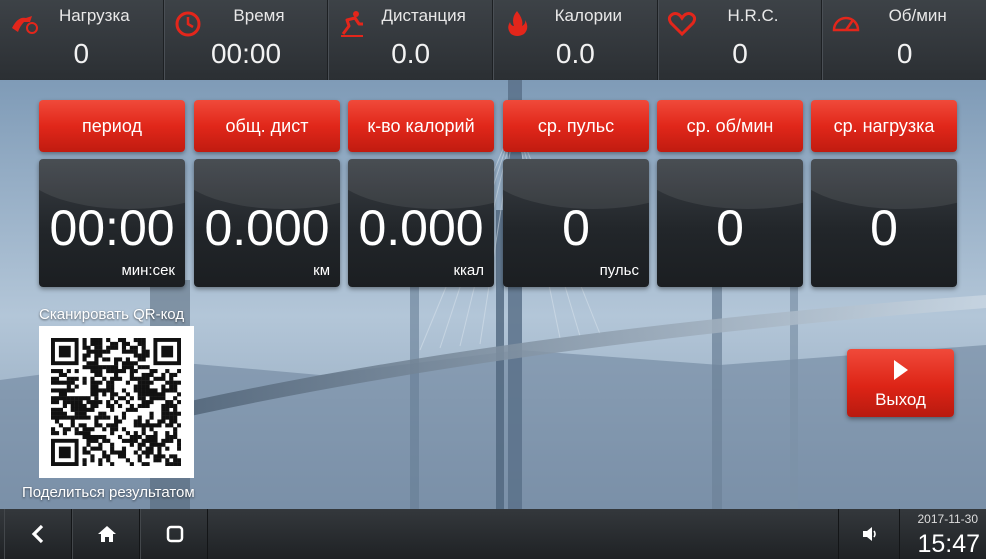  I want to click on tile-unit: мин:сек, so click(148, 270).